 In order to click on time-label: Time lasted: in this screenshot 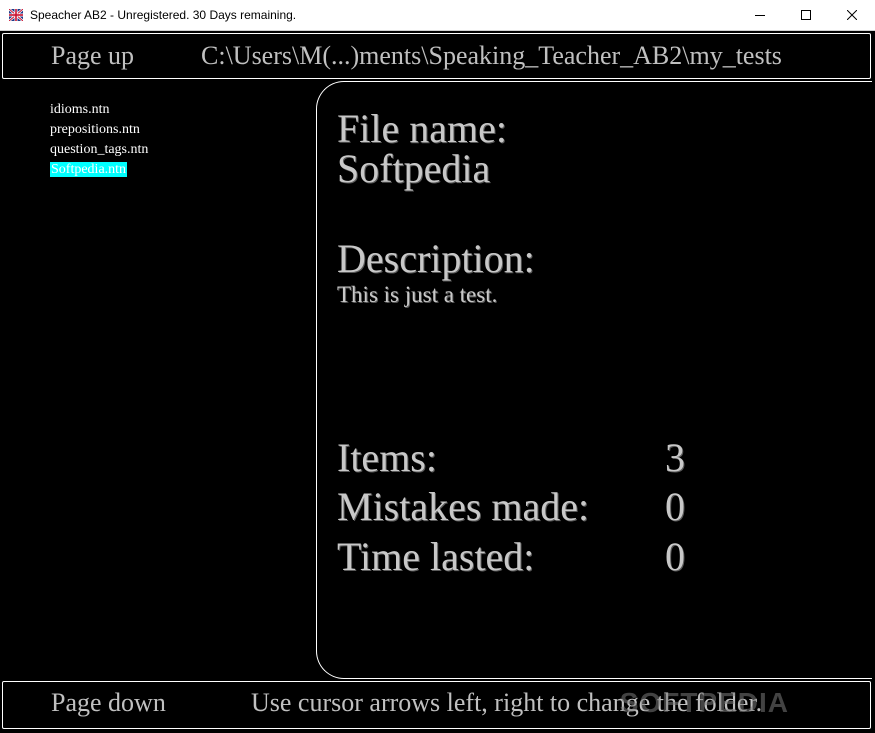, I will do `click(436, 556)`.